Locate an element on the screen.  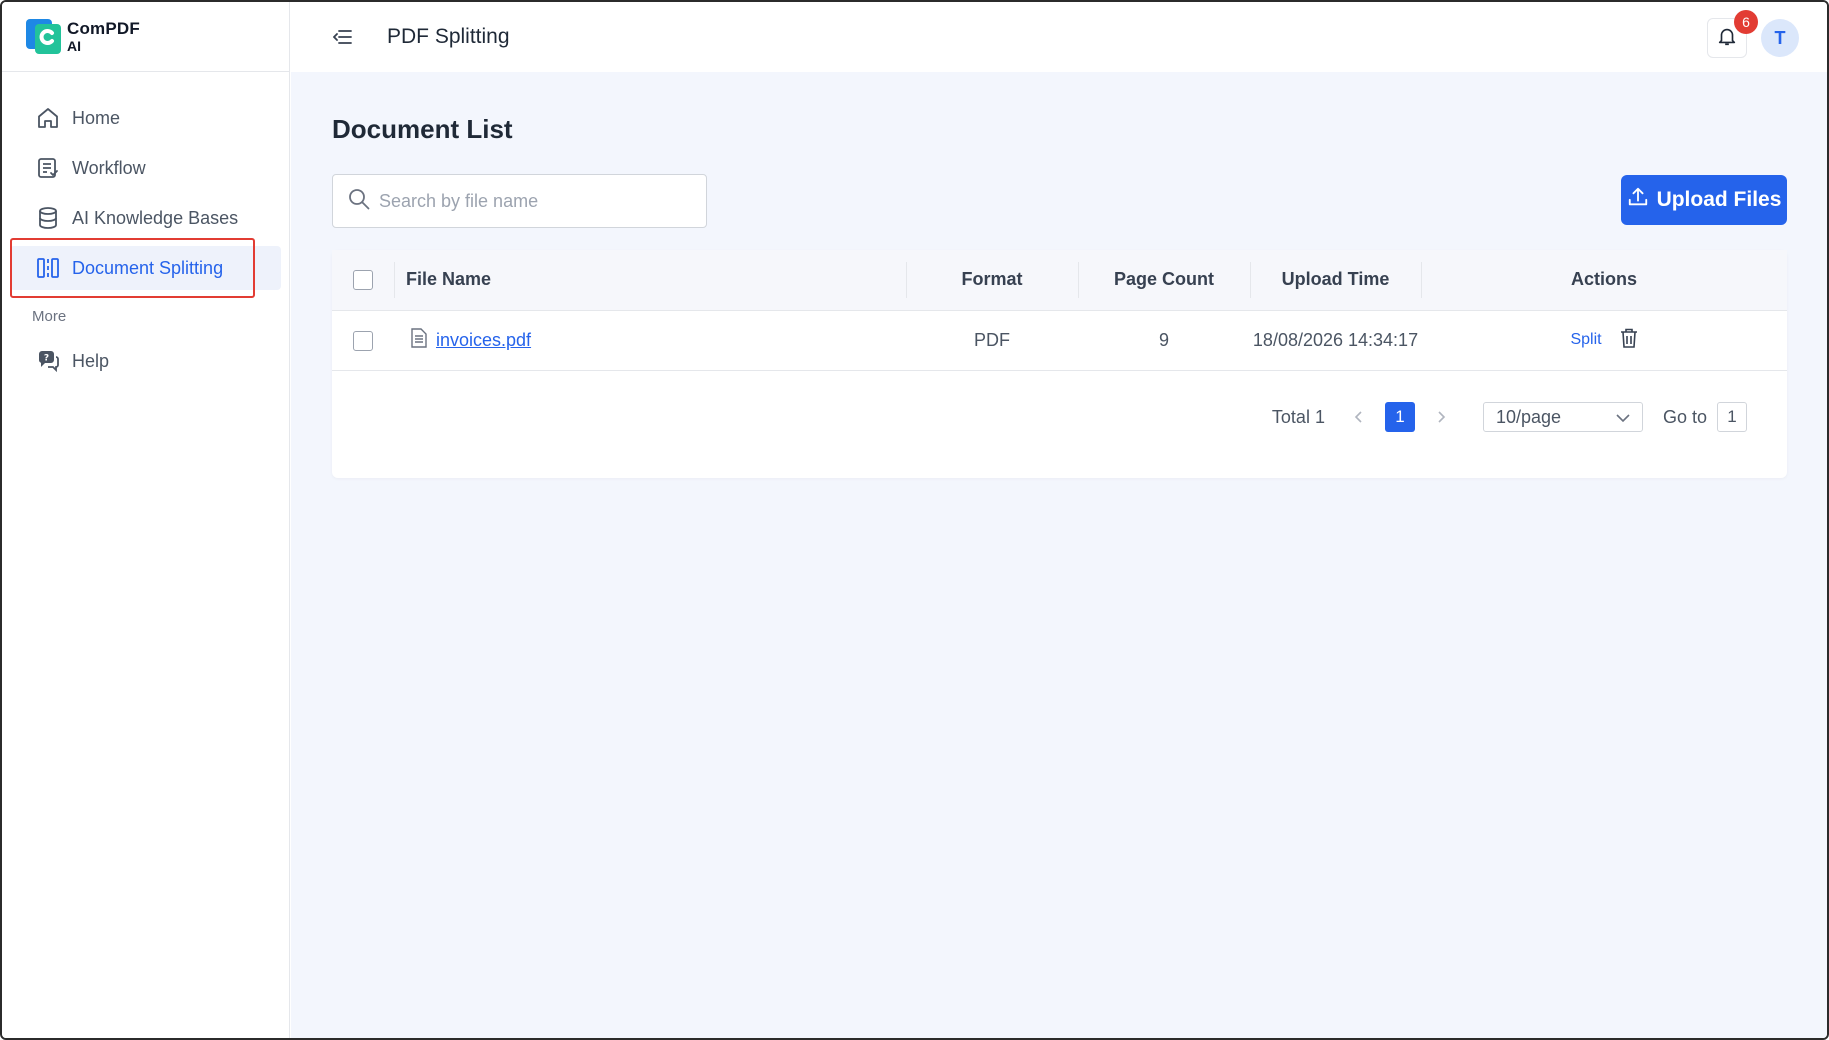
row-select-cell is located at coordinates (363, 340).